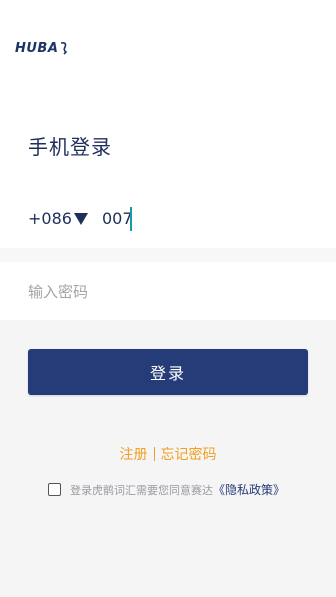 The height and width of the screenshot is (597, 336). I want to click on logo-mark-icon, so click(64, 48).